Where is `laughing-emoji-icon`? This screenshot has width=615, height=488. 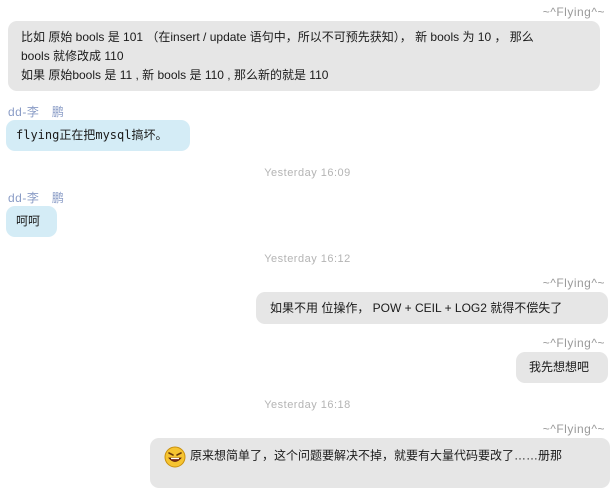 laughing-emoji-icon is located at coordinates (175, 457).